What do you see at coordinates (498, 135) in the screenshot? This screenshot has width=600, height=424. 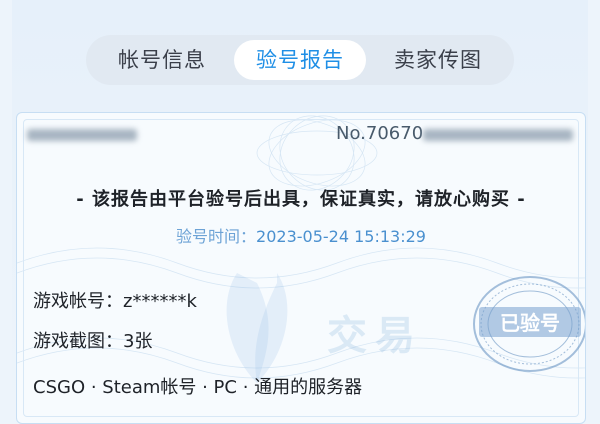 I see `redacted-number` at bounding box center [498, 135].